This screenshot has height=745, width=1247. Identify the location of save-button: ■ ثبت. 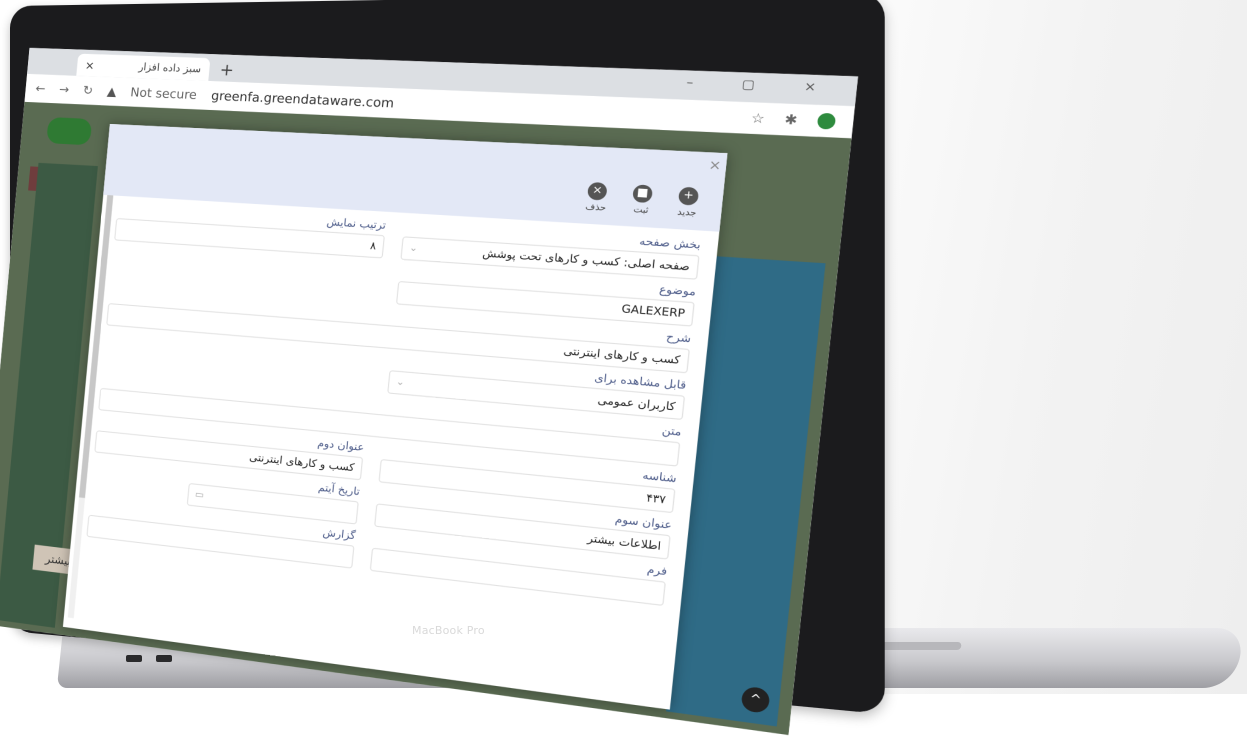
(642, 200).